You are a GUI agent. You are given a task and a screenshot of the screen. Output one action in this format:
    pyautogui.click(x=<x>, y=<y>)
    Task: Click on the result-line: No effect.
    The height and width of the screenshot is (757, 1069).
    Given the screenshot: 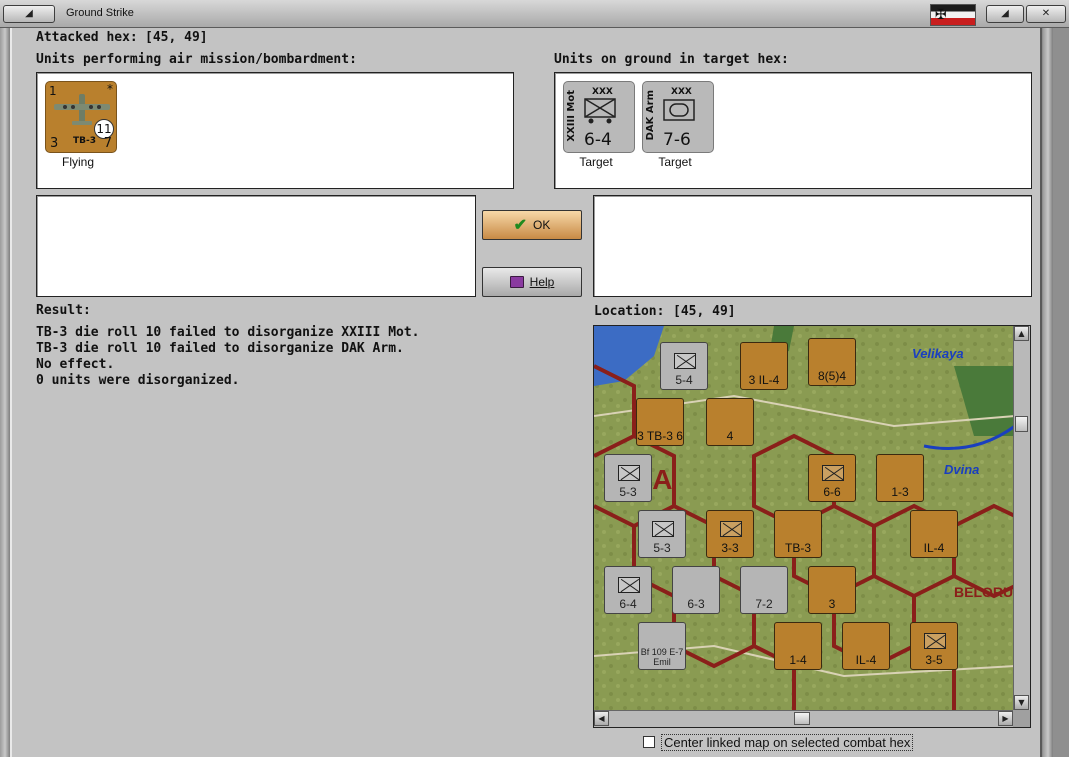 What is the action you would take?
    pyautogui.click(x=75, y=364)
    